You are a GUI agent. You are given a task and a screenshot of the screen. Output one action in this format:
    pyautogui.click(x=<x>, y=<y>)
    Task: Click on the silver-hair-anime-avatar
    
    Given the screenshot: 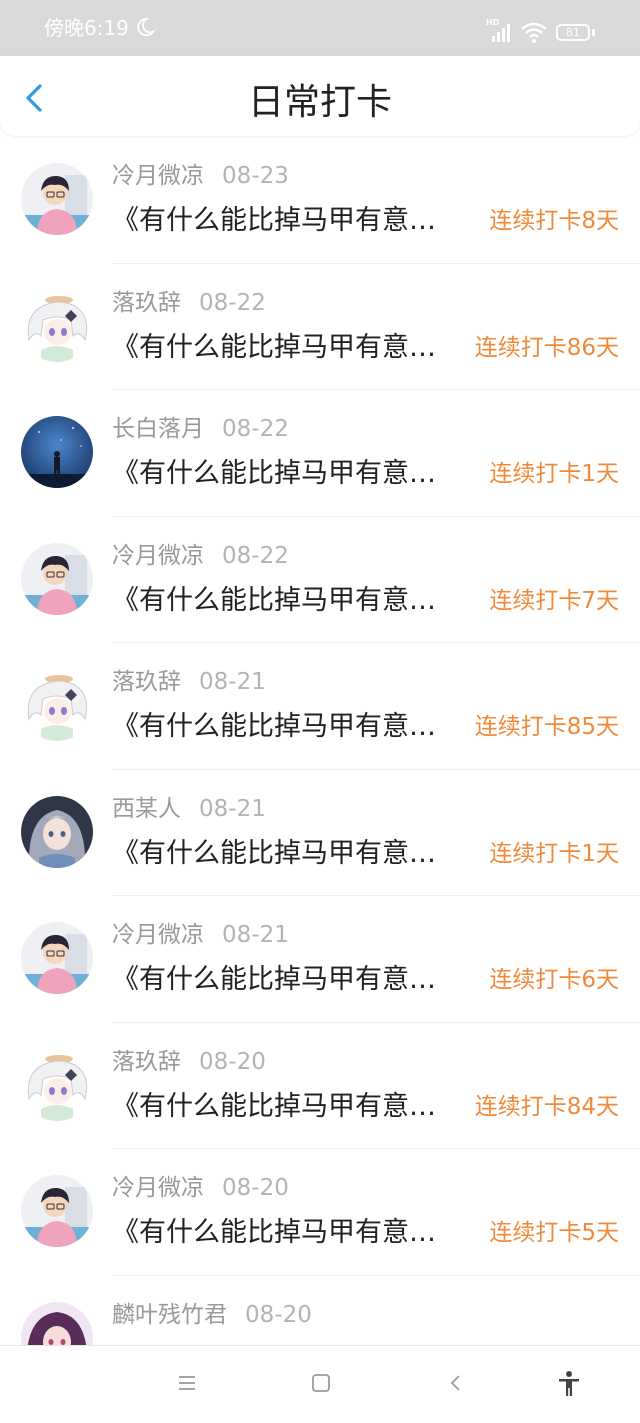 What is the action you would take?
    pyautogui.click(x=57, y=831)
    